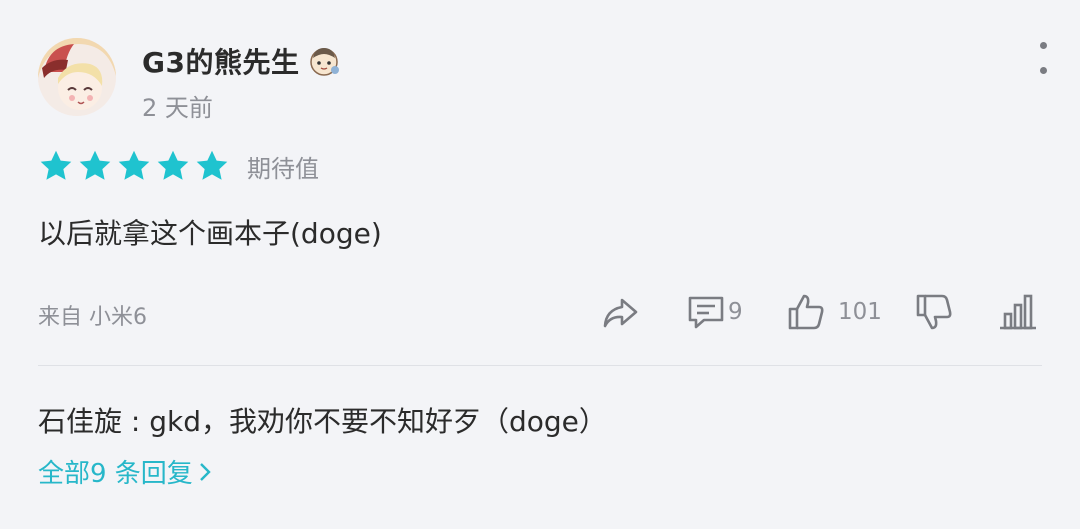  I want to click on bar-chart-icon, so click(1018, 312).